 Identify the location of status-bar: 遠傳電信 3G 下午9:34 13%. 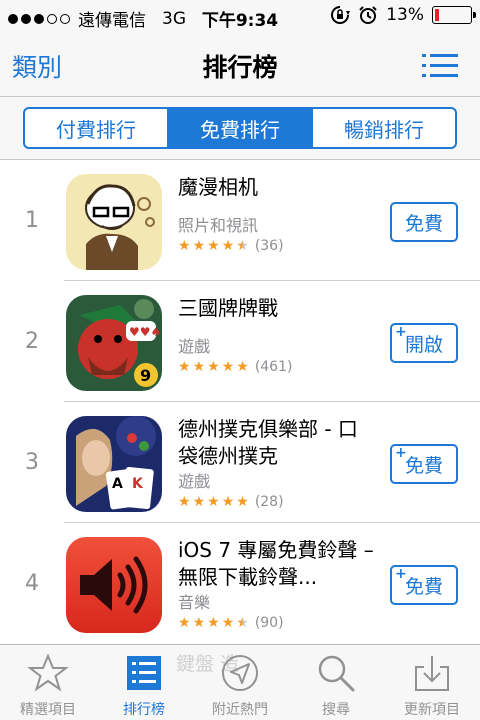
(240, 17).